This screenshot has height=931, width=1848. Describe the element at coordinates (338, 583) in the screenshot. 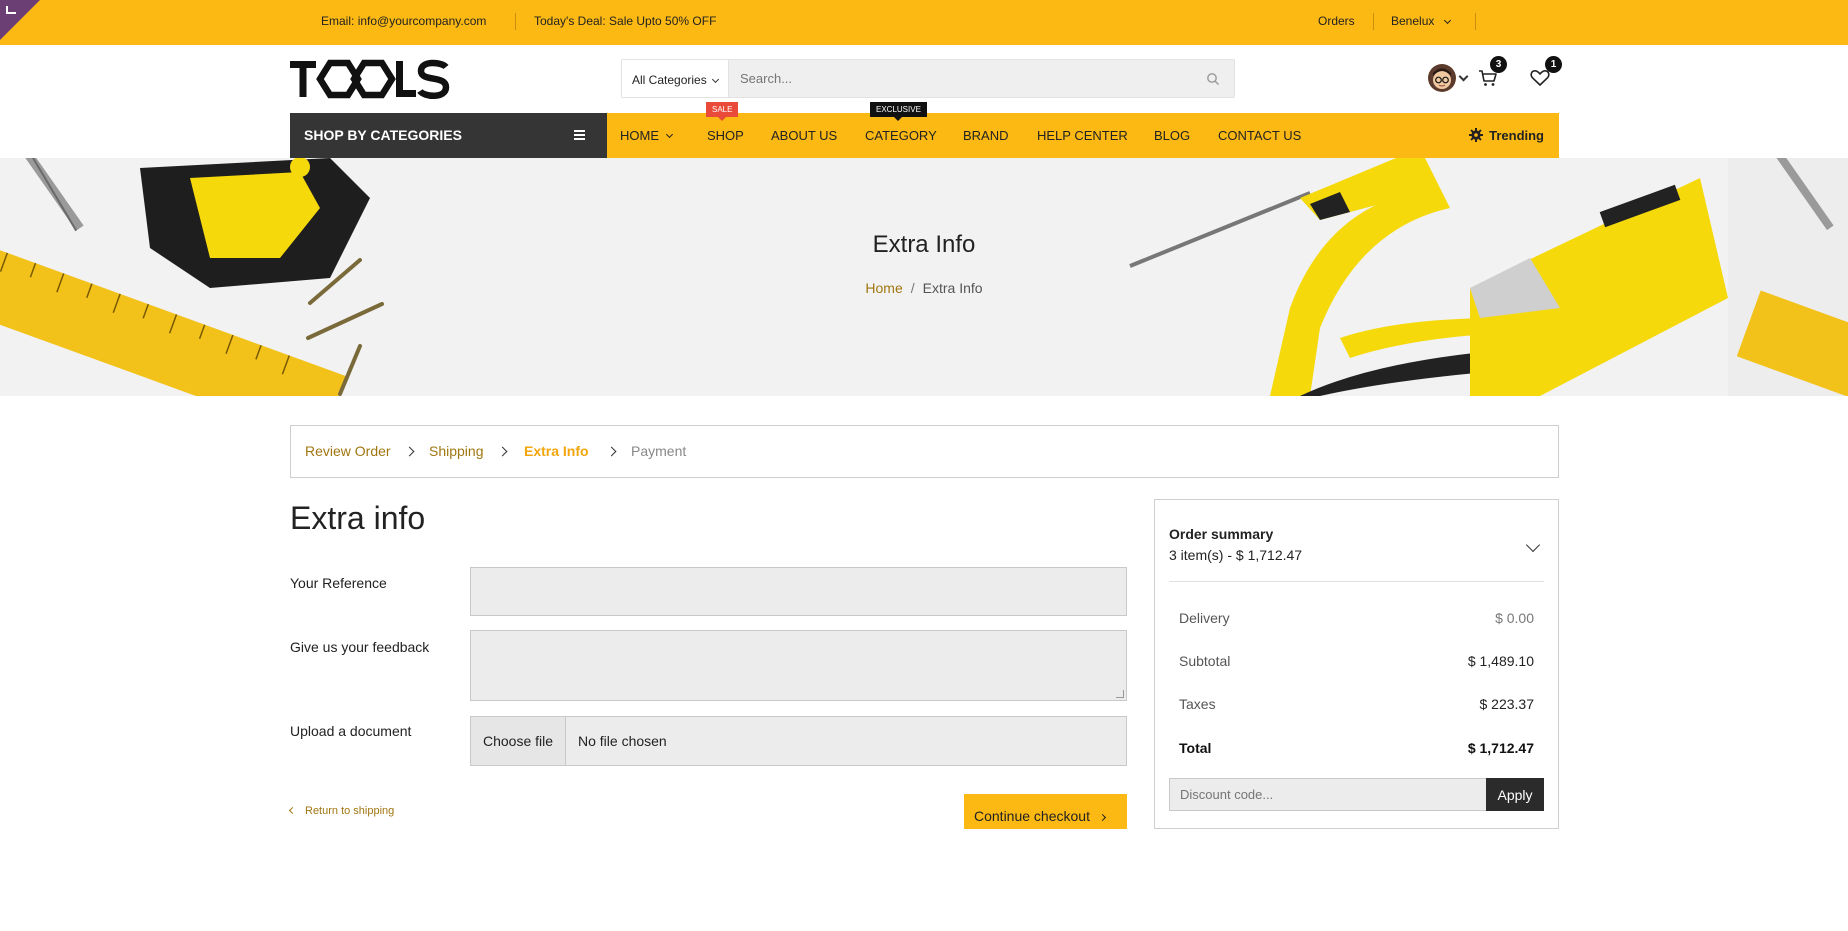

I see `reference-label: Your Reference` at that location.